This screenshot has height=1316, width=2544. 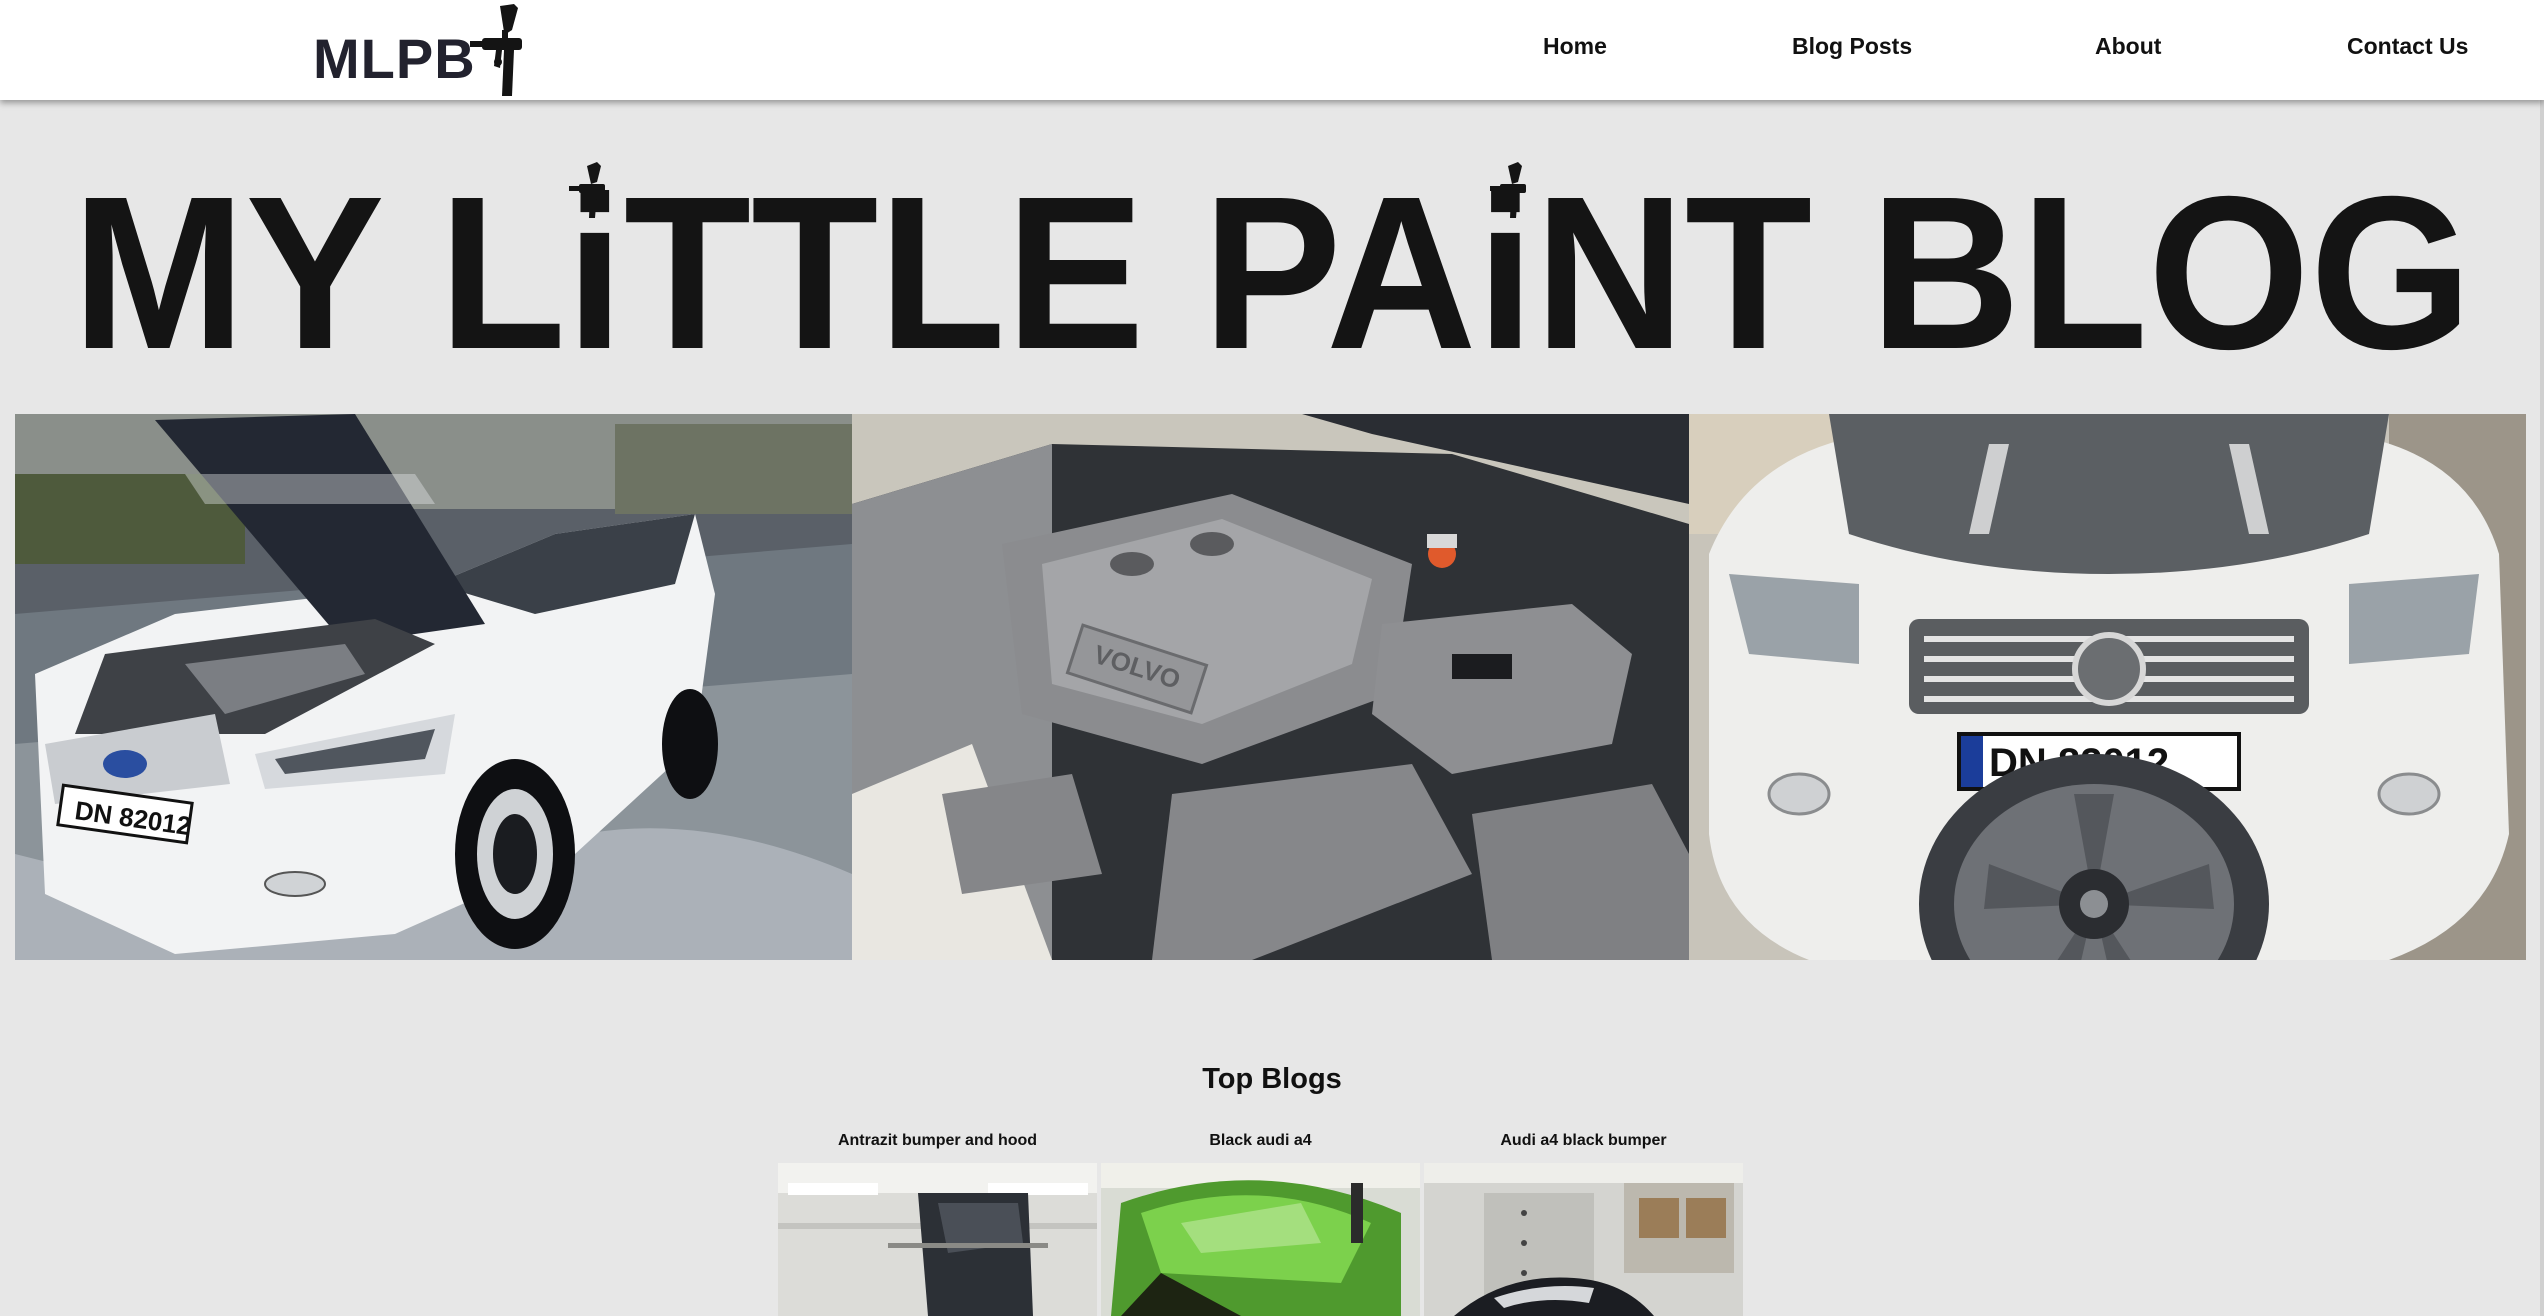 I want to click on gallery-photo-volvo-engine: VOLVO, so click(x=1270, y=687).